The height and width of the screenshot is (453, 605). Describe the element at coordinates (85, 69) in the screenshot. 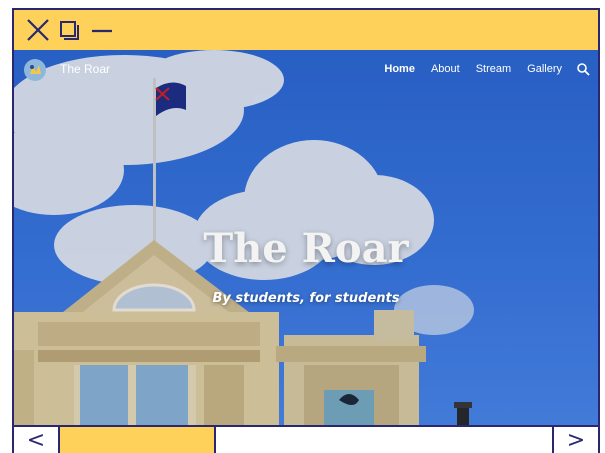

I see `site-name-link: The Roar` at that location.